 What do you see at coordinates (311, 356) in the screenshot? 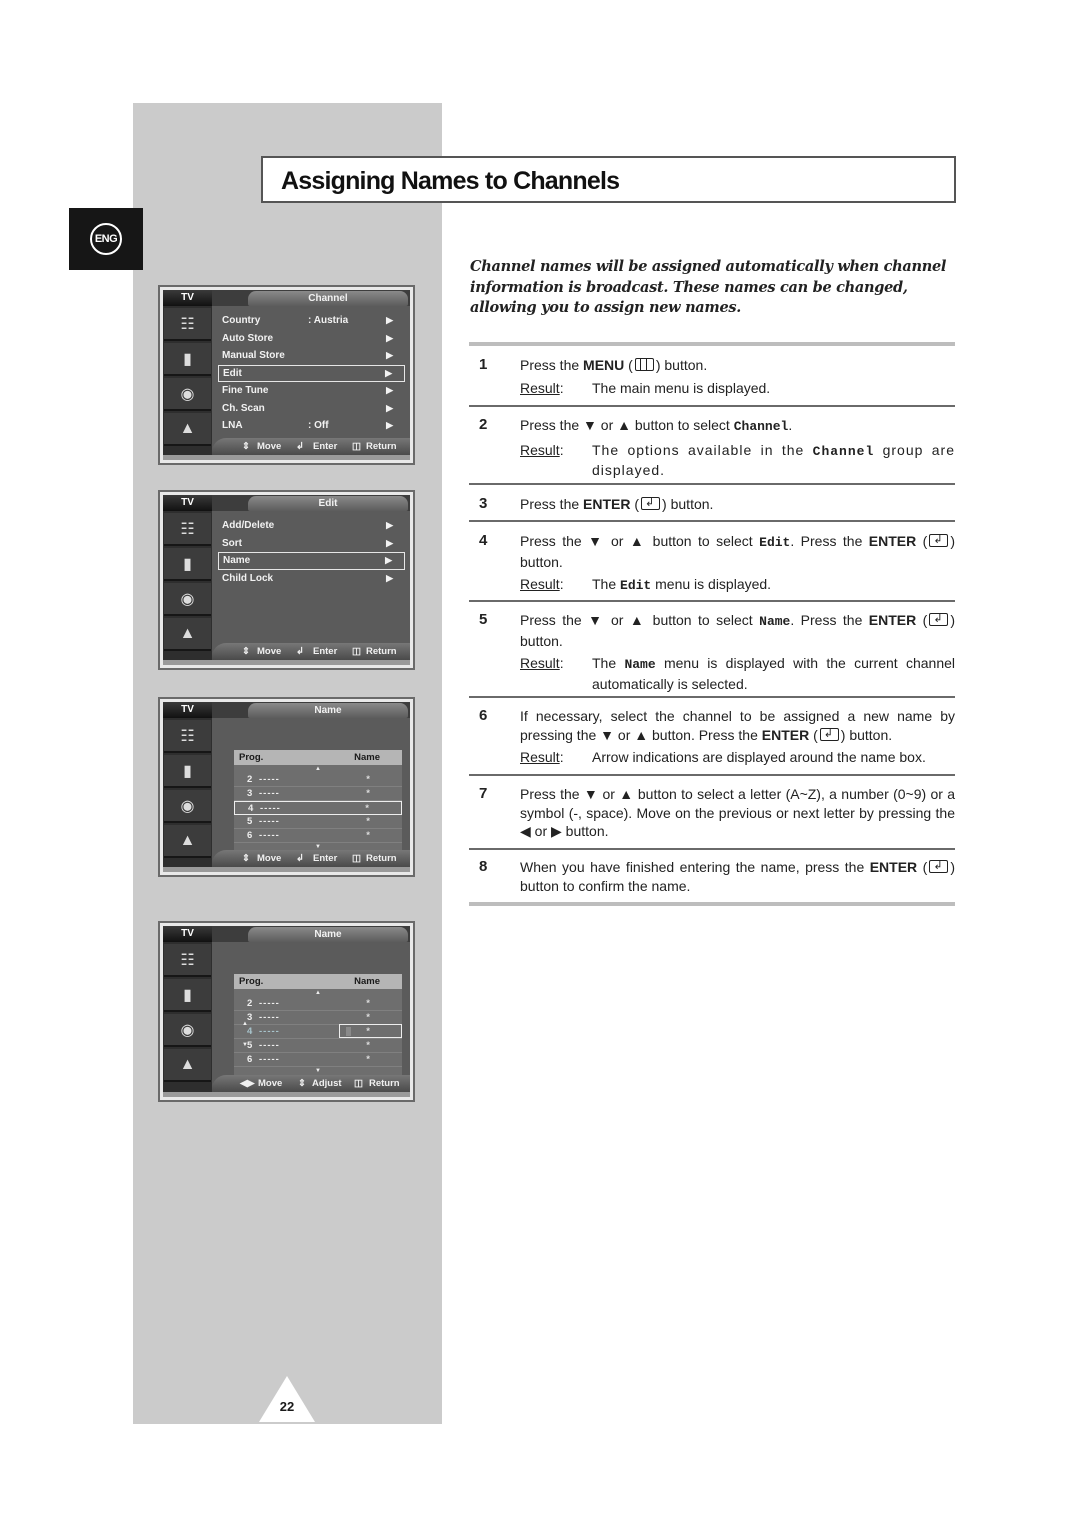
I see `menu-item-manual-store: Manual Store ▶` at bounding box center [311, 356].